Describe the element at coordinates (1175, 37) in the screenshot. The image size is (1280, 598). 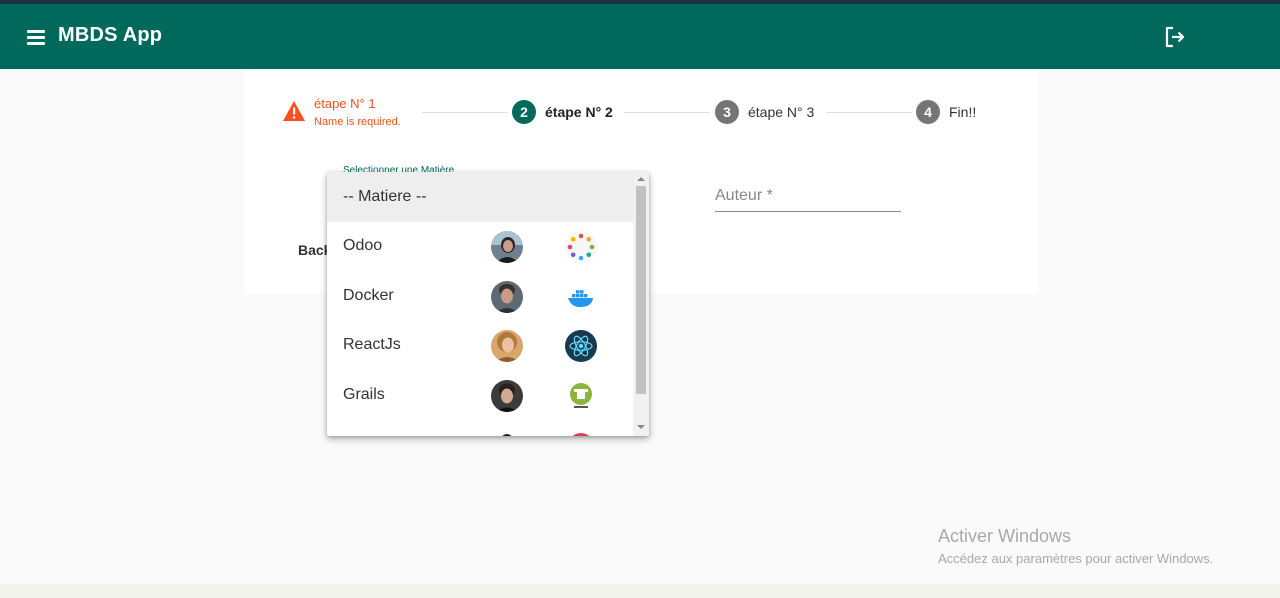
I see `logout-icon` at that location.